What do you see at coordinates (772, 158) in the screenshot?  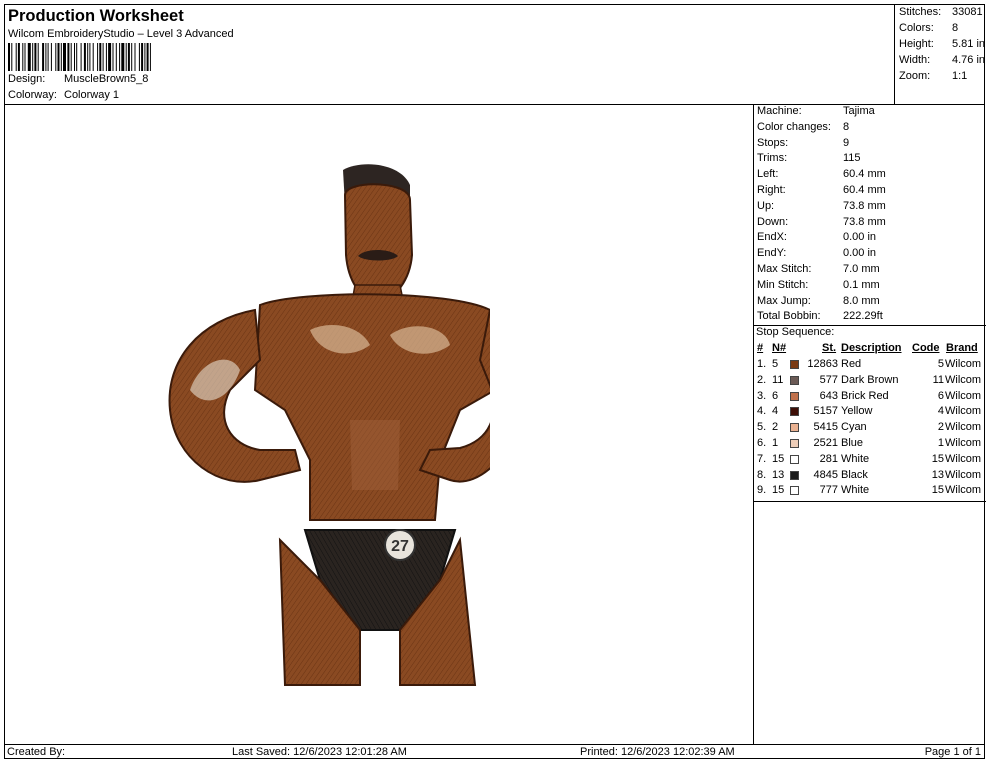 I see `machine-info-label: Trims:` at bounding box center [772, 158].